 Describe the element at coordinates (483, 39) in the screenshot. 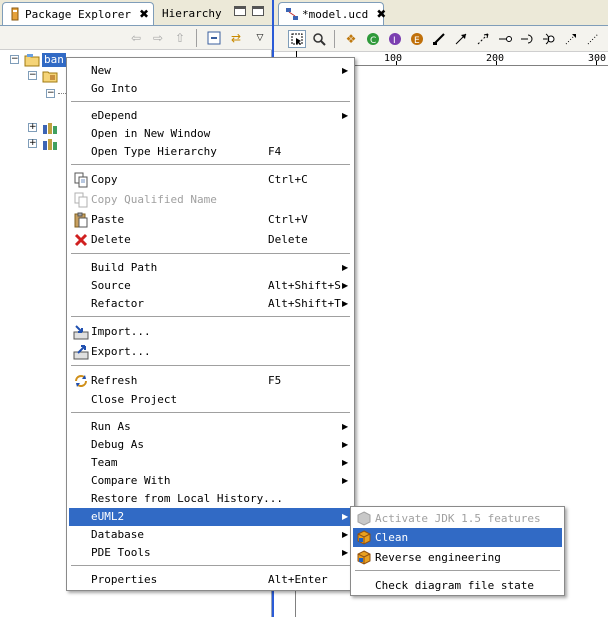

I see `dependency-tool-icon` at that location.